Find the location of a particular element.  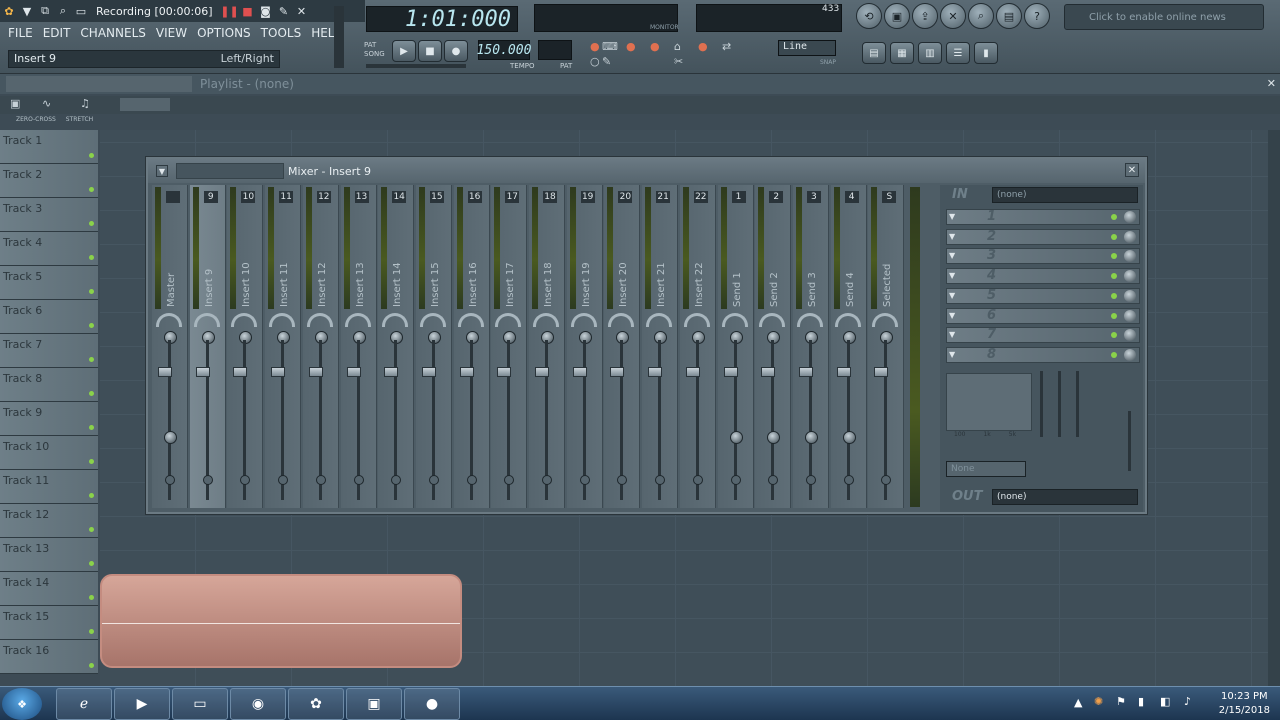

send-knob is located at coordinates (736, 437).